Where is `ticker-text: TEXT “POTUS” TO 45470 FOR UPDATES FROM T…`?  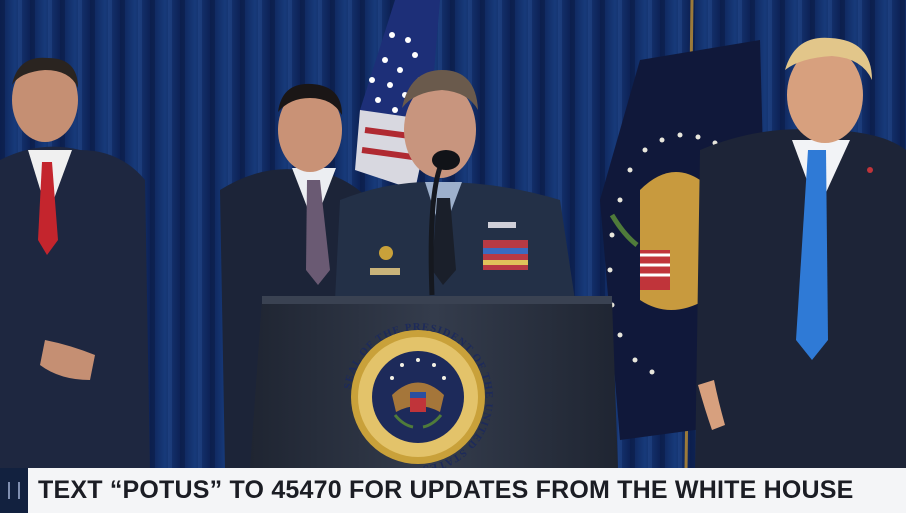 ticker-text: TEXT “POTUS” TO 45470 FOR UPDATES FROM T… is located at coordinates (446, 490).